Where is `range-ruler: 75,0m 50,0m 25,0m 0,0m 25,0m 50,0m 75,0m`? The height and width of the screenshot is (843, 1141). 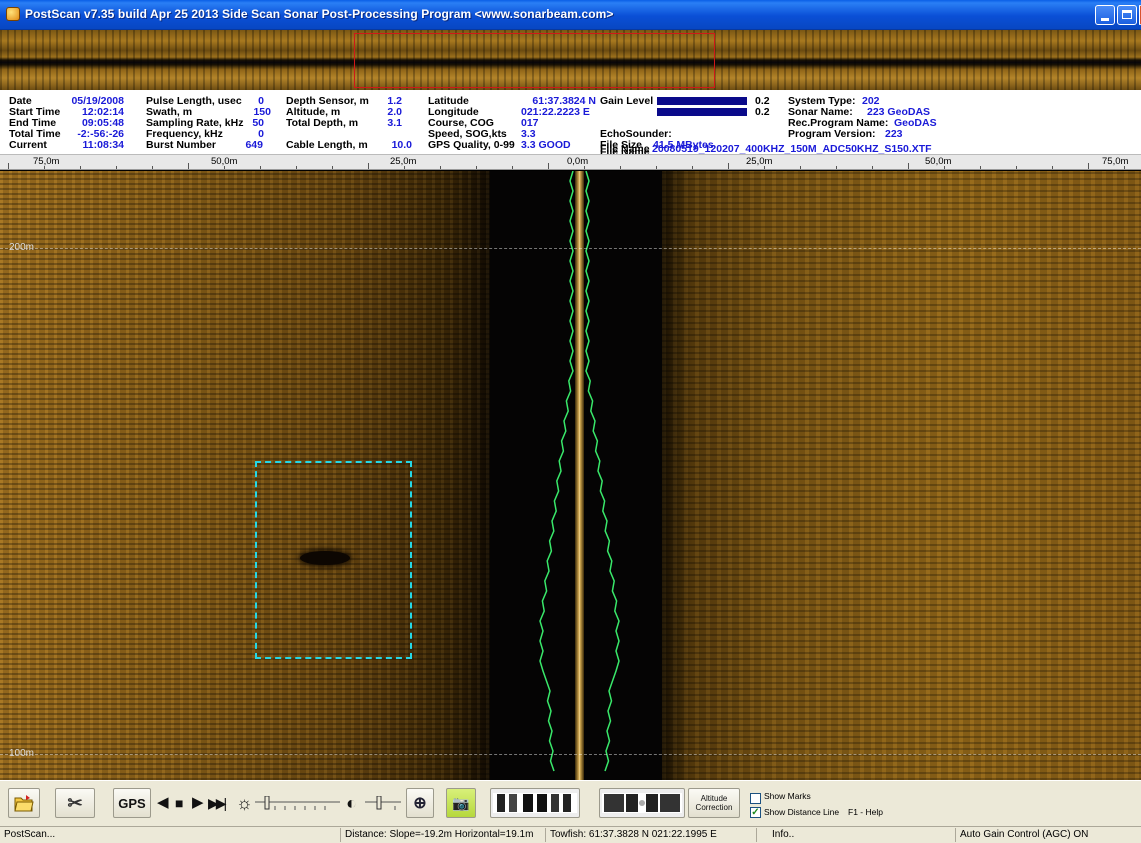 range-ruler: 75,0m 50,0m 25,0m 0,0m 25,0m 50,0m 75,0m is located at coordinates (570, 162).